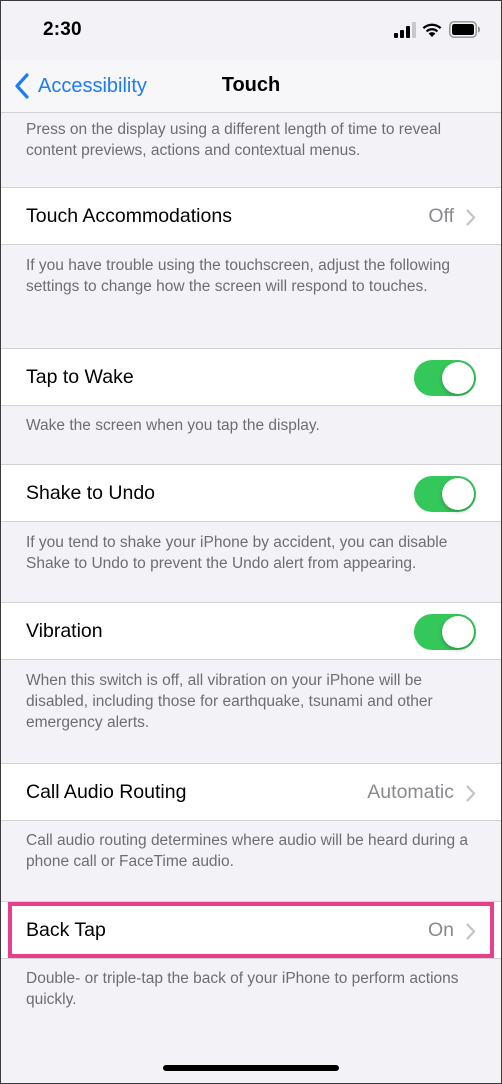 Image resolution: width=502 pixels, height=1084 pixels. What do you see at coordinates (405, 30) in the screenshot?
I see `signal-icon` at bounding box center [405, 30].